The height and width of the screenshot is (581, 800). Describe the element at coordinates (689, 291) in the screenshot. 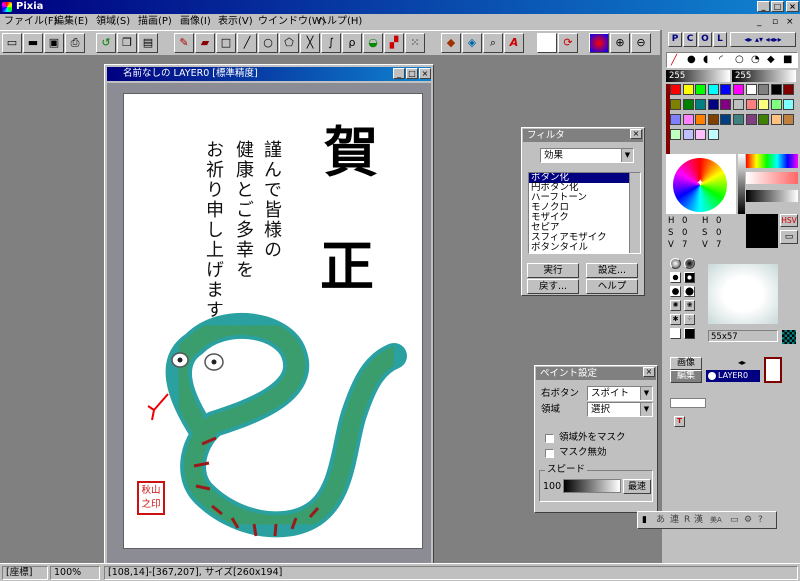

I see `big-round-brush-icon` at that location.